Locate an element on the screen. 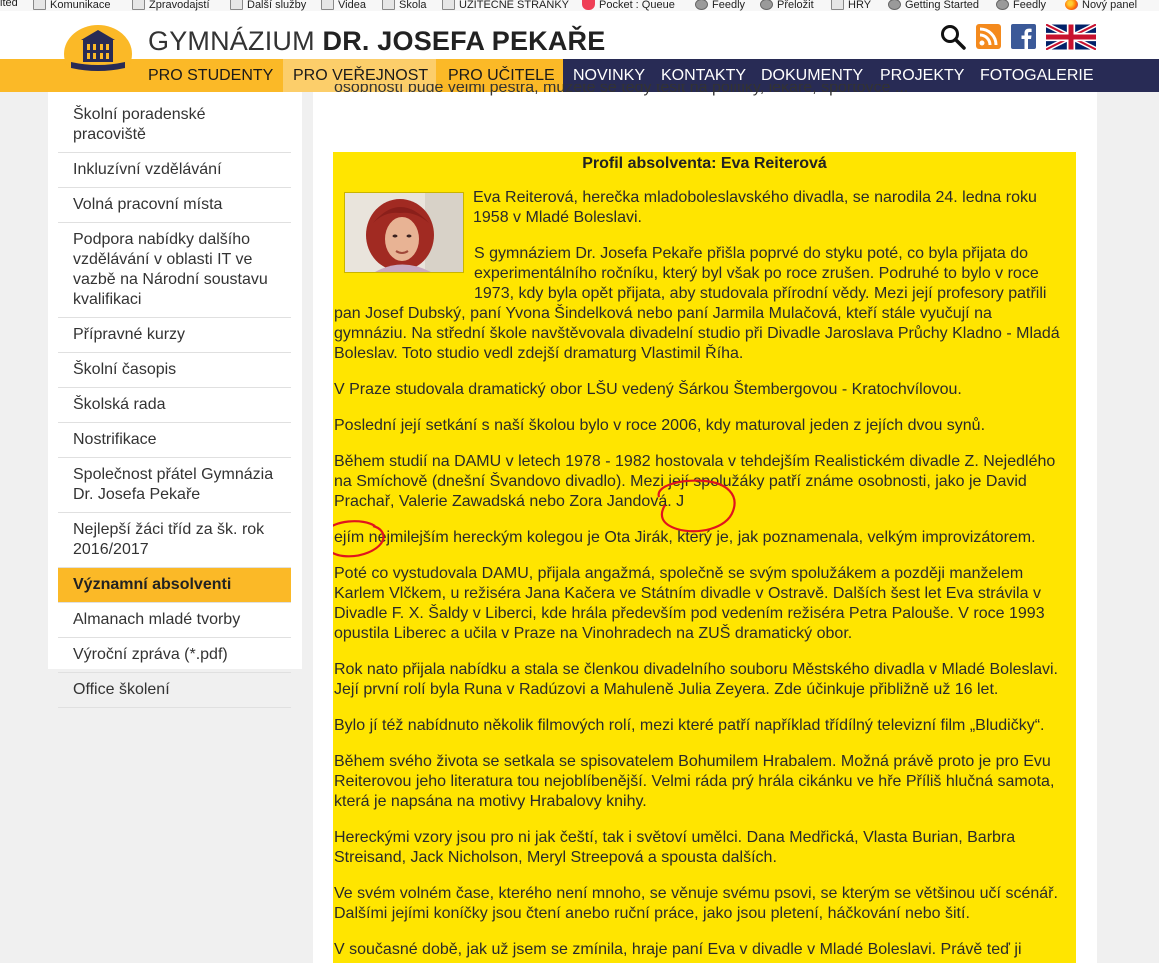  bookmark-item: Videa is located at coordinates (343, 5).